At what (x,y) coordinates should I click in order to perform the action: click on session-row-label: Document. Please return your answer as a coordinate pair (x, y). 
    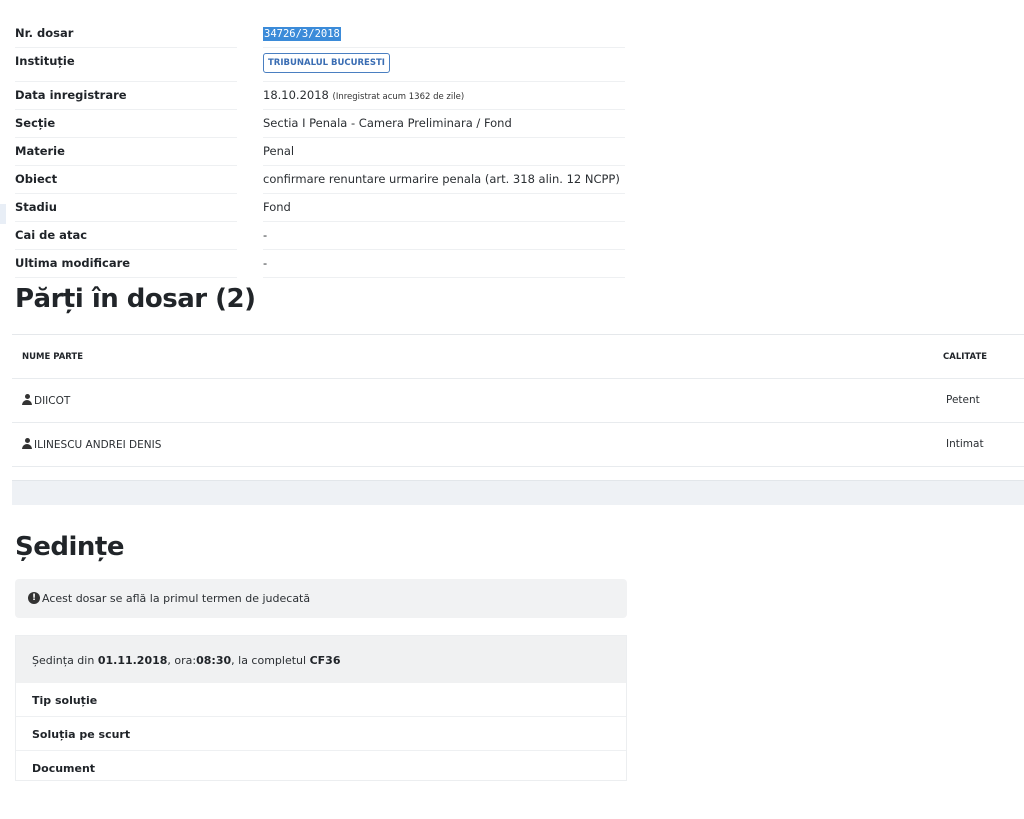
    Looking at the image, I should click on (64, 768).